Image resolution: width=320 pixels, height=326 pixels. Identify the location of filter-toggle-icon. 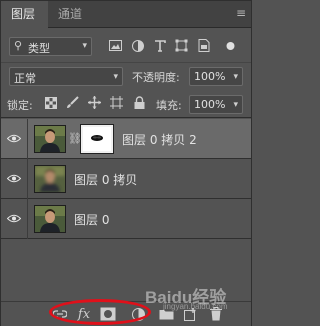
(230, 45).